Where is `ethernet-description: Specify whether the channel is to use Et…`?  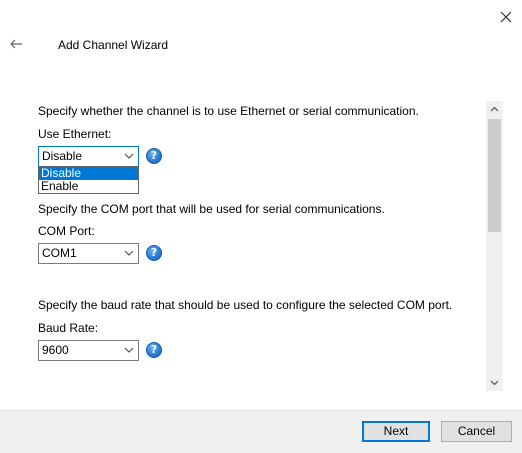 ethernet-description: Specify whether the channel is to use Et… is located at coordinates (228, 111).